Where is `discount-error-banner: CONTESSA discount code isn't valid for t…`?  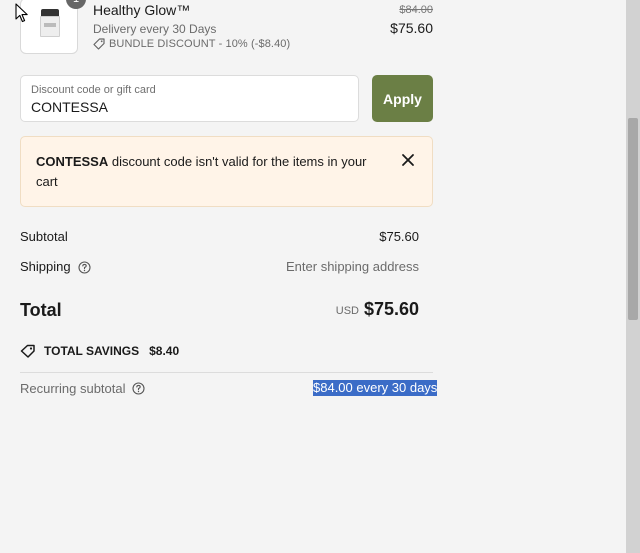
discount-error-banner: CONTESSA discount code isn't valid for t… is located at coordinates (226, 171).